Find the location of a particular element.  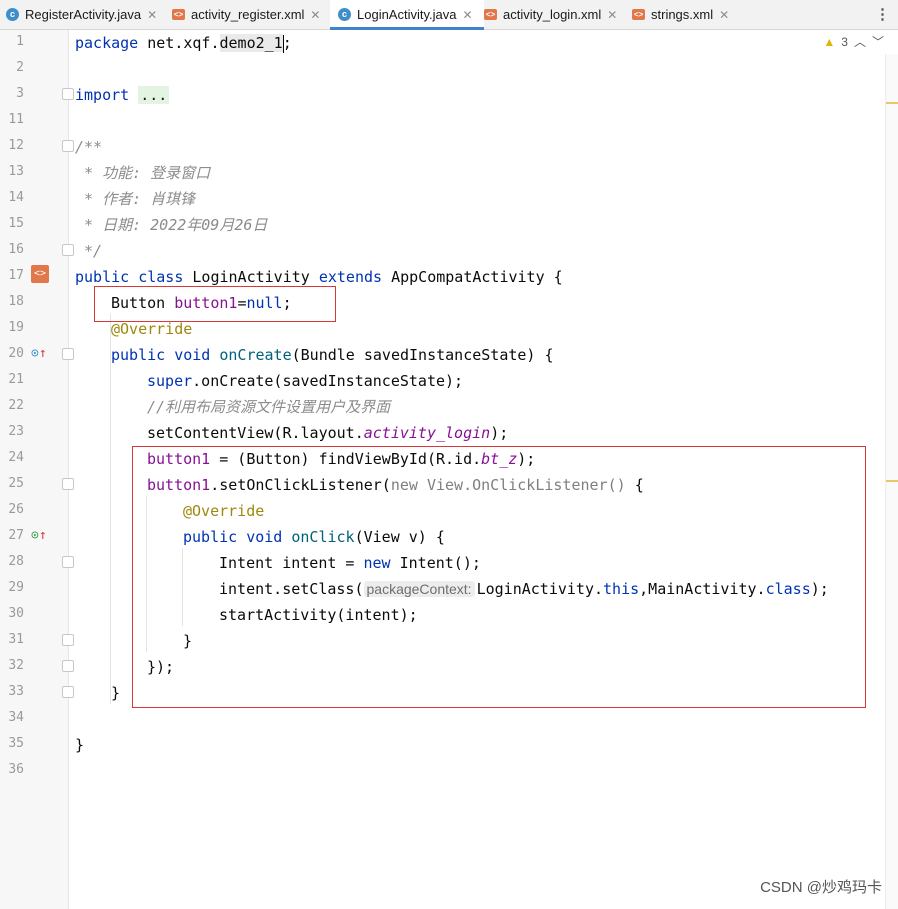

line-number: 3 is located at coordinates (20, 93).